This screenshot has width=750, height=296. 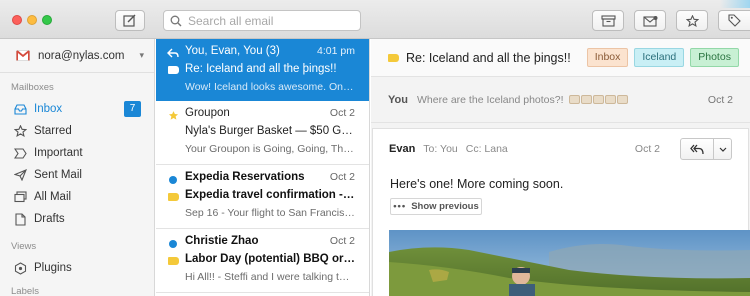 I want to click on starred-icon, so click(x=173, y=115).